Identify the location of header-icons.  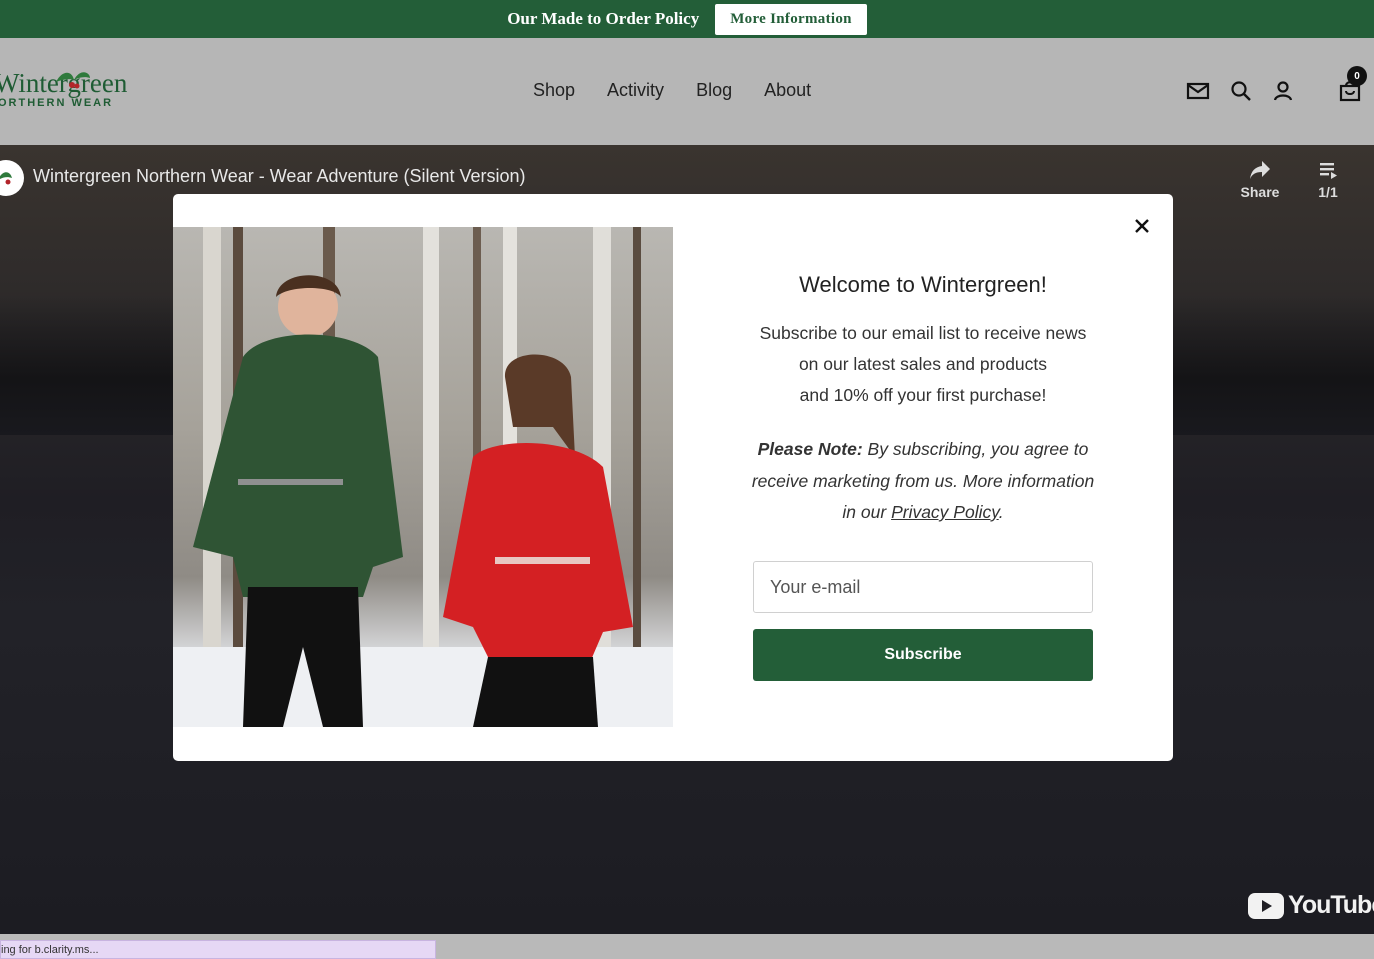
(687, 93).